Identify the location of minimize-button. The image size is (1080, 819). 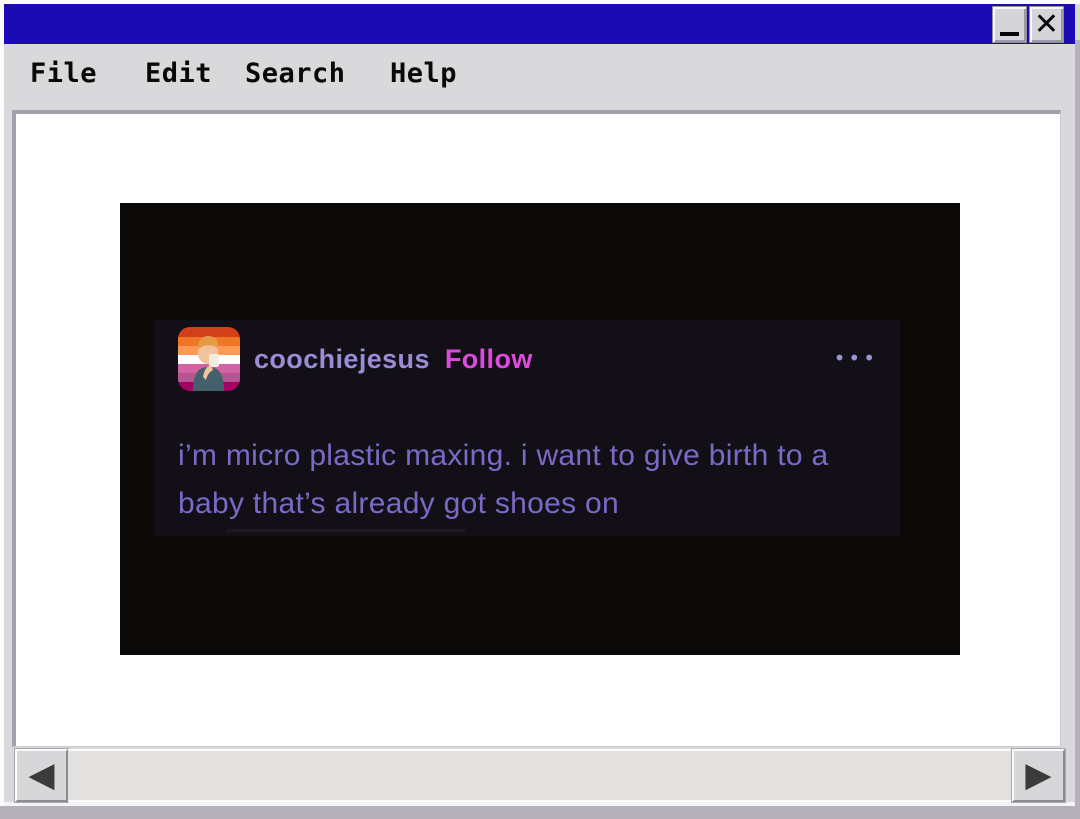
(1009, 24).